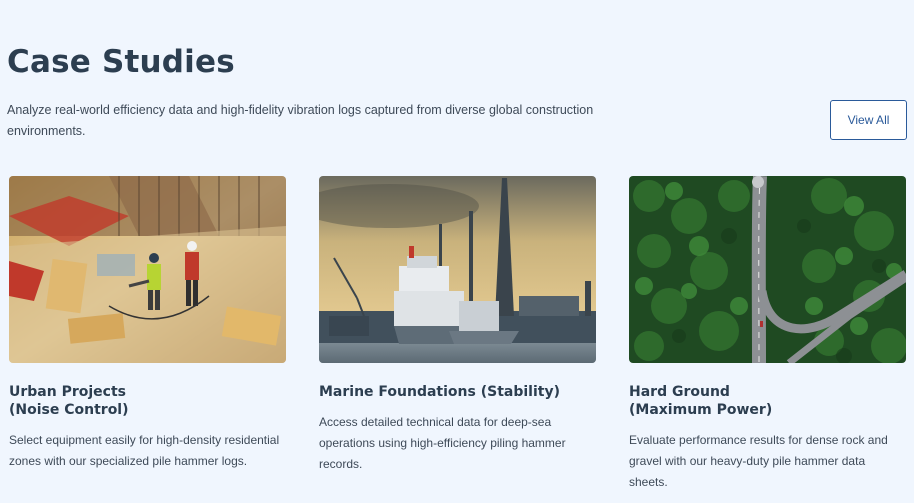  What do you see at coordinates (147, 269) in the screenshot?
I see `construction-site-image` at bounding box center [147, 269].